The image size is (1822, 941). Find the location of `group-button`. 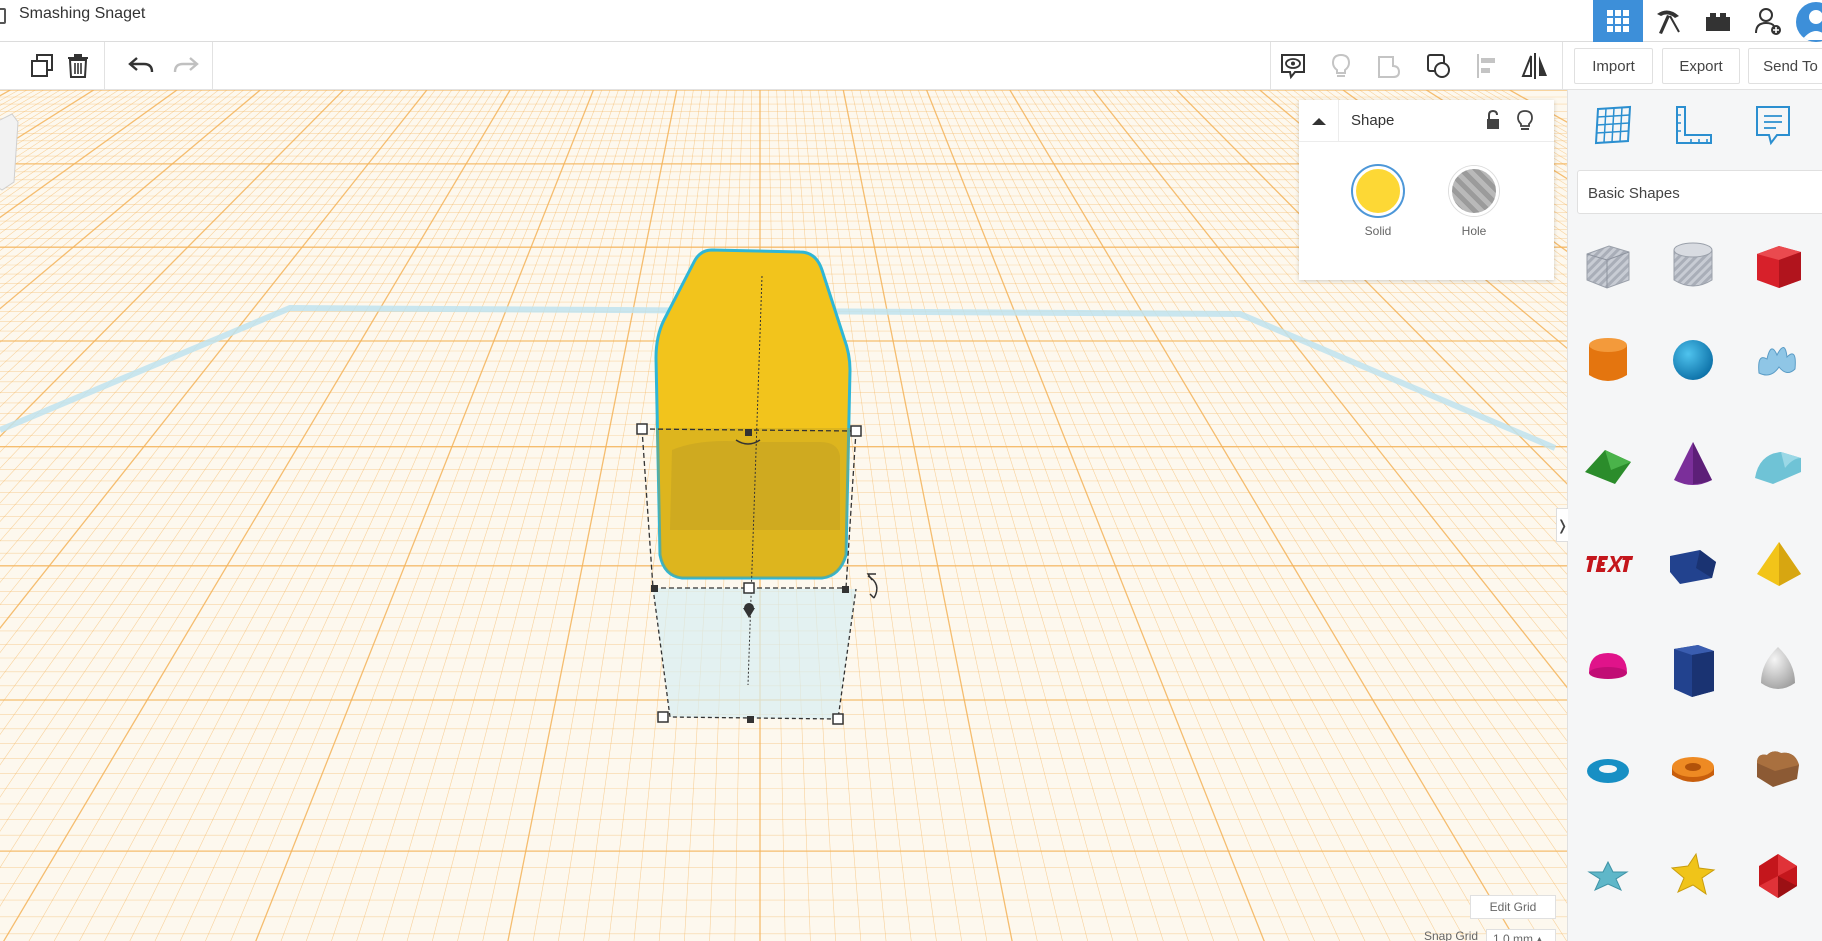

group-button is located at coordinates (1389, 66).